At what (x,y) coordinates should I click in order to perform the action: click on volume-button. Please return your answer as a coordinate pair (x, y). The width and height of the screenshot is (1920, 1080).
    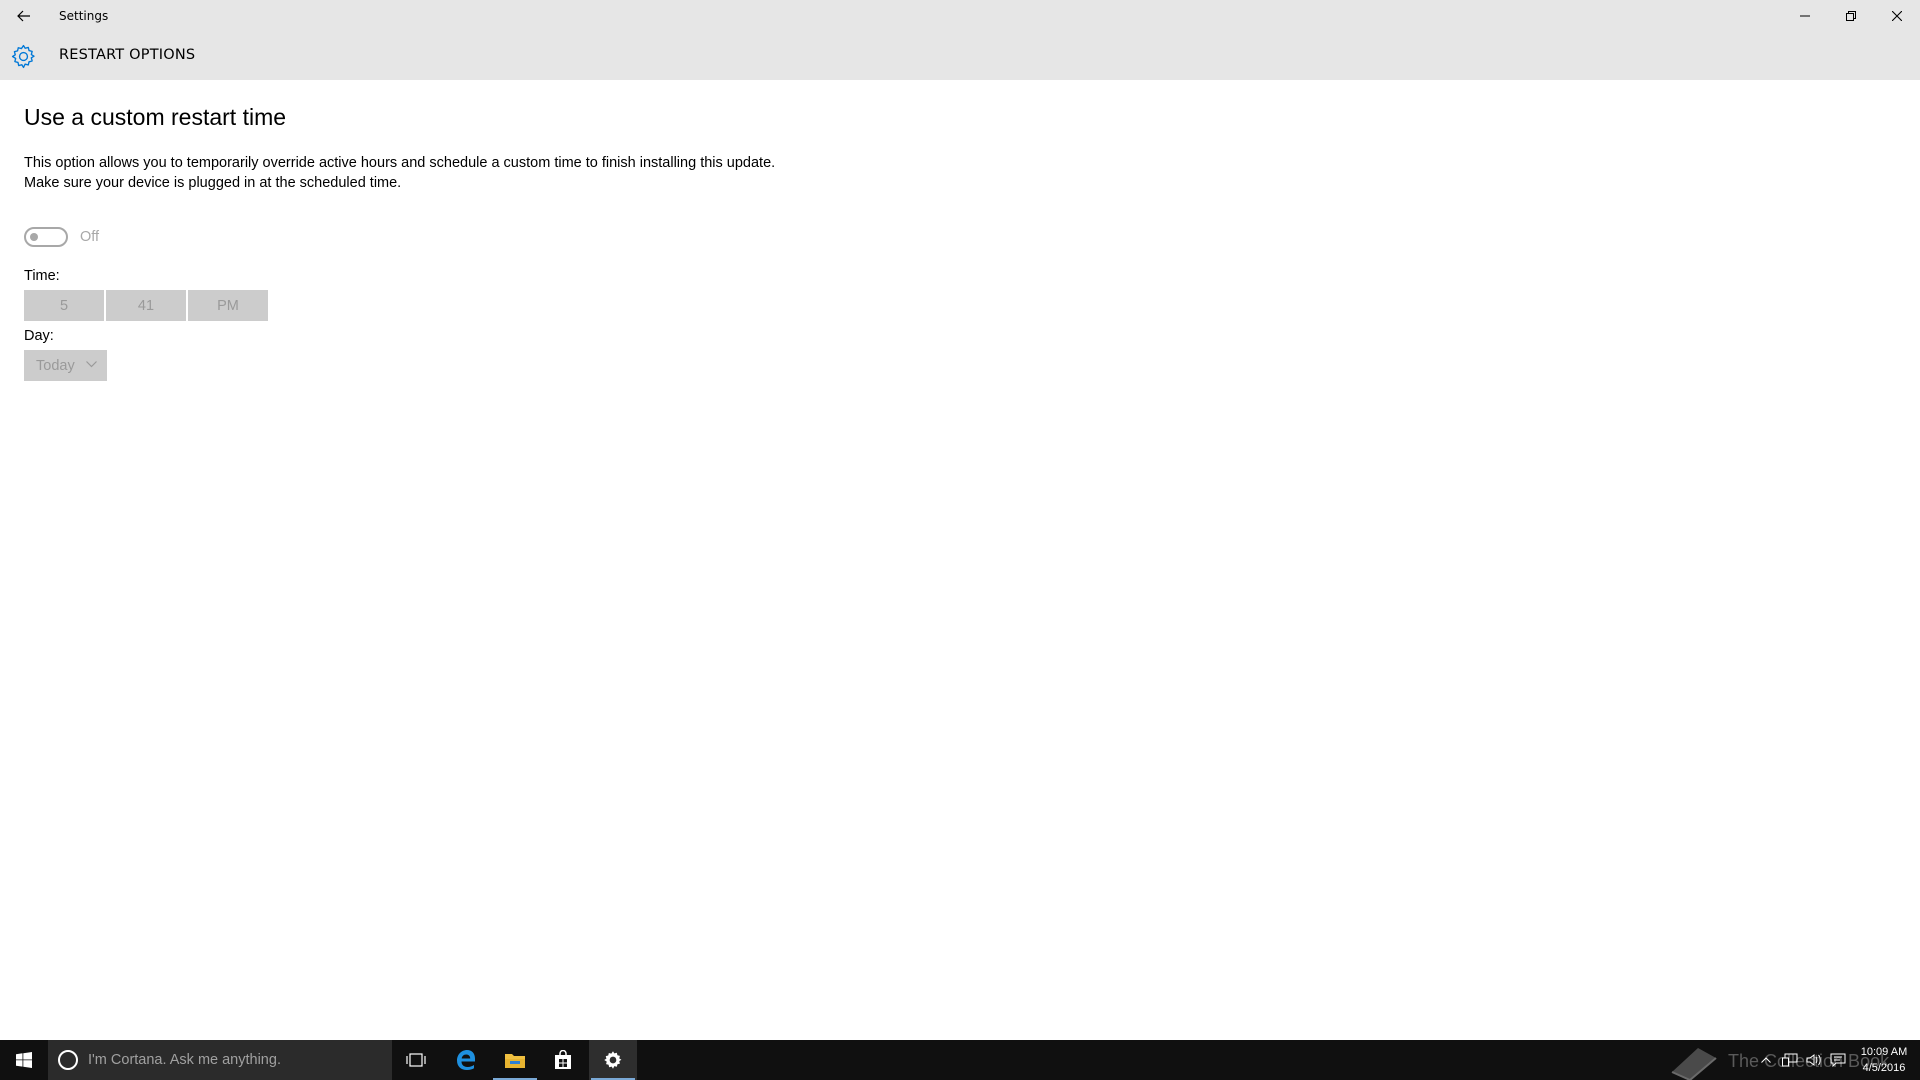
    Looking at the image, I should click on (1814, 1060).